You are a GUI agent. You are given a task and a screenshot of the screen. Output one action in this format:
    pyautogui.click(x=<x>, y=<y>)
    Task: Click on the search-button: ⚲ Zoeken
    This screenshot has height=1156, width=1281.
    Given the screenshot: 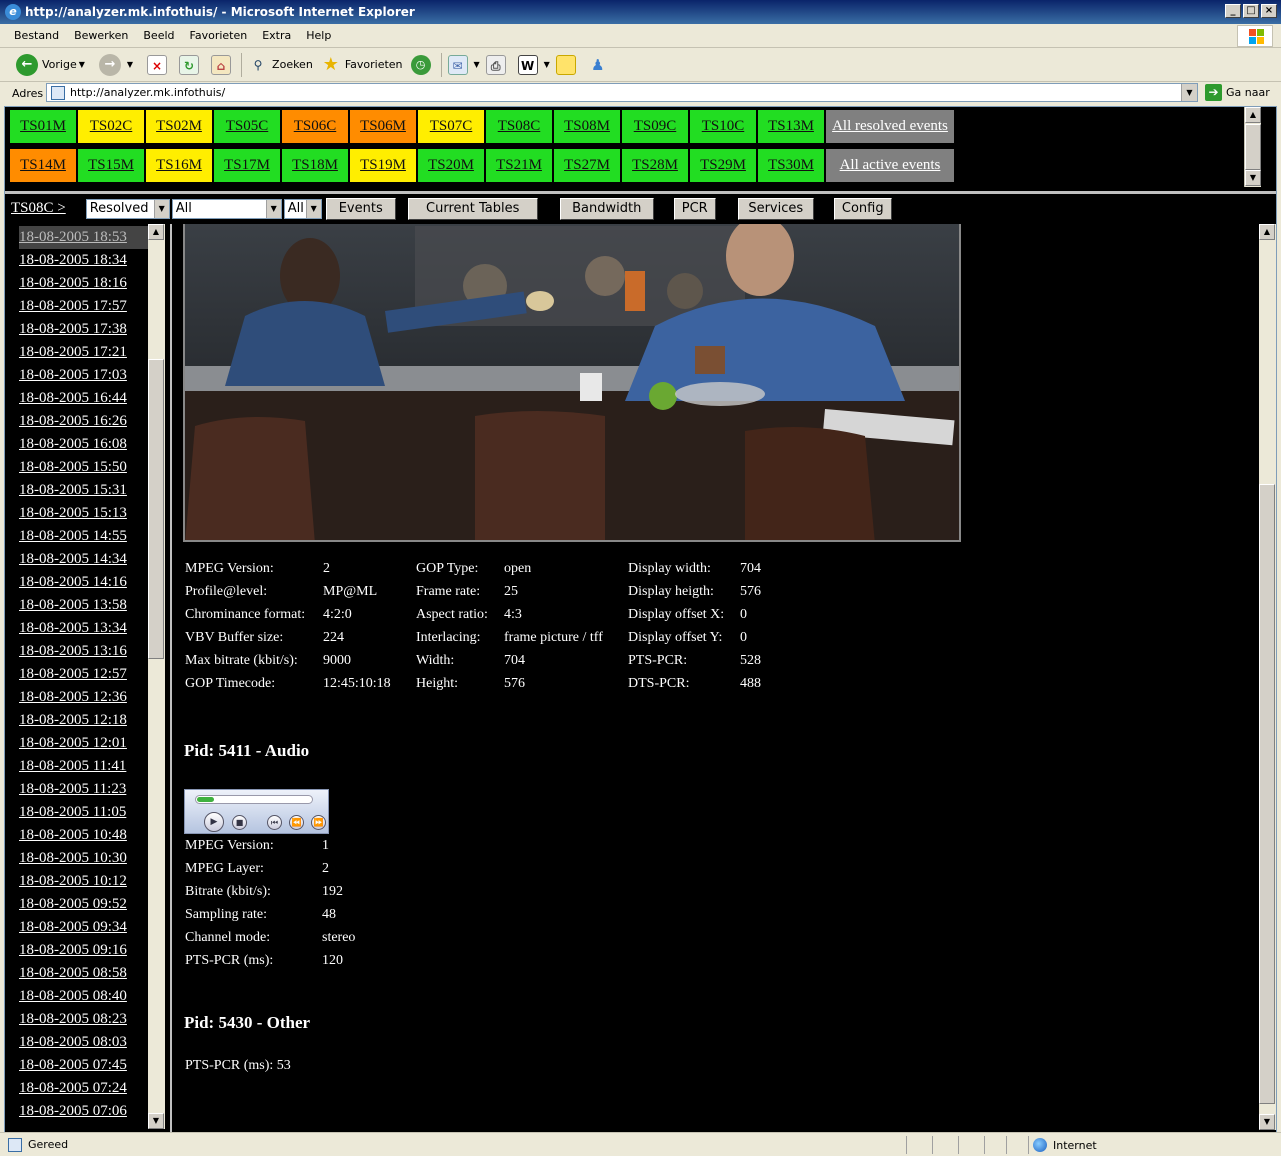 What is the action you would take?
    pyautogui.click(x=280, y=65)
    